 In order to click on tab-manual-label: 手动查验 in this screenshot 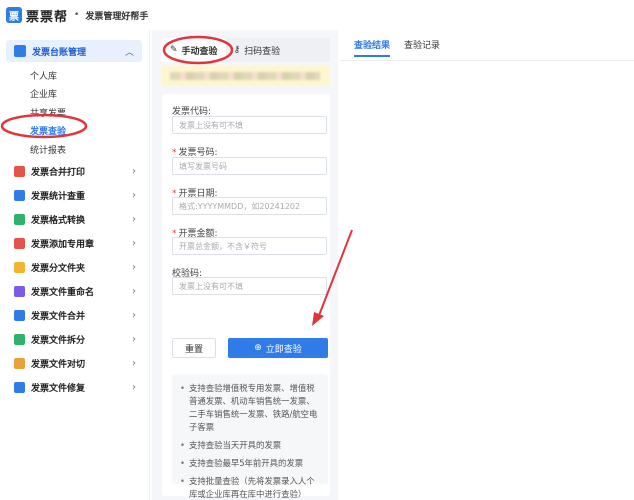, I will do `click(199, 51)`.